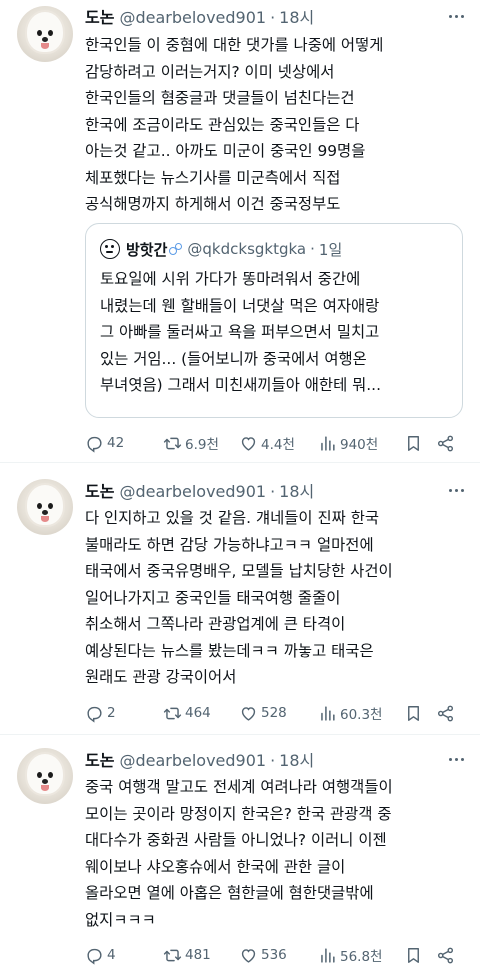  Describe the element at coordinates (274, 713) in the screenshot. I see `like-count: 528` at that location.